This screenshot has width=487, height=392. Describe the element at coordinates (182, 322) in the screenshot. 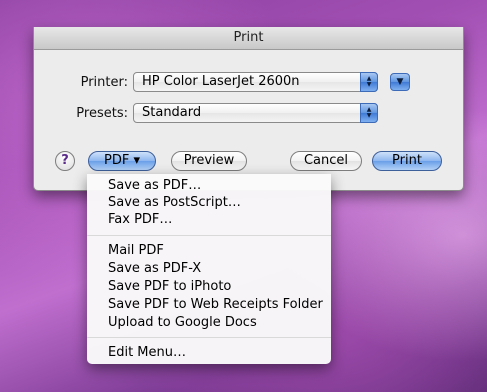

I see `menu-item-upload-to-google-docs: Upload to Google Docs` at that location.